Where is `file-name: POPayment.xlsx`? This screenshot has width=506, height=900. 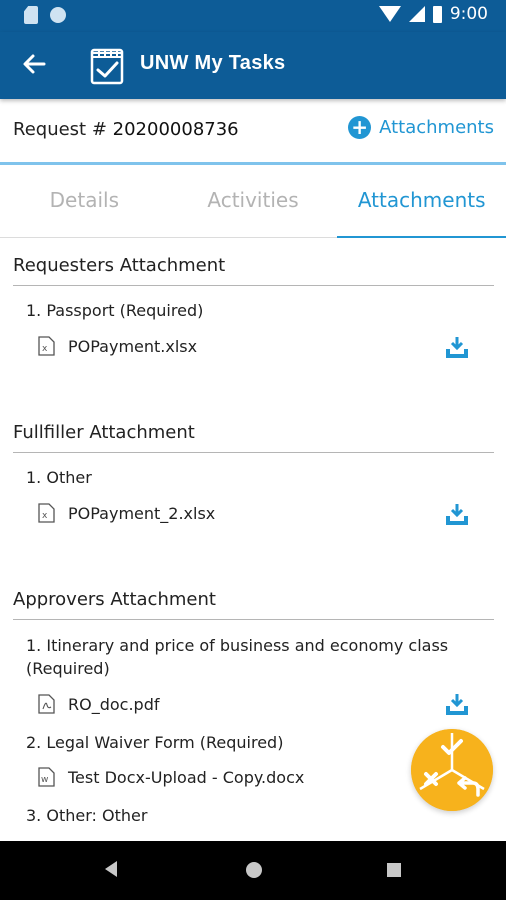
file-name: POPayment.xlsx is located at coordinates (133, 346).